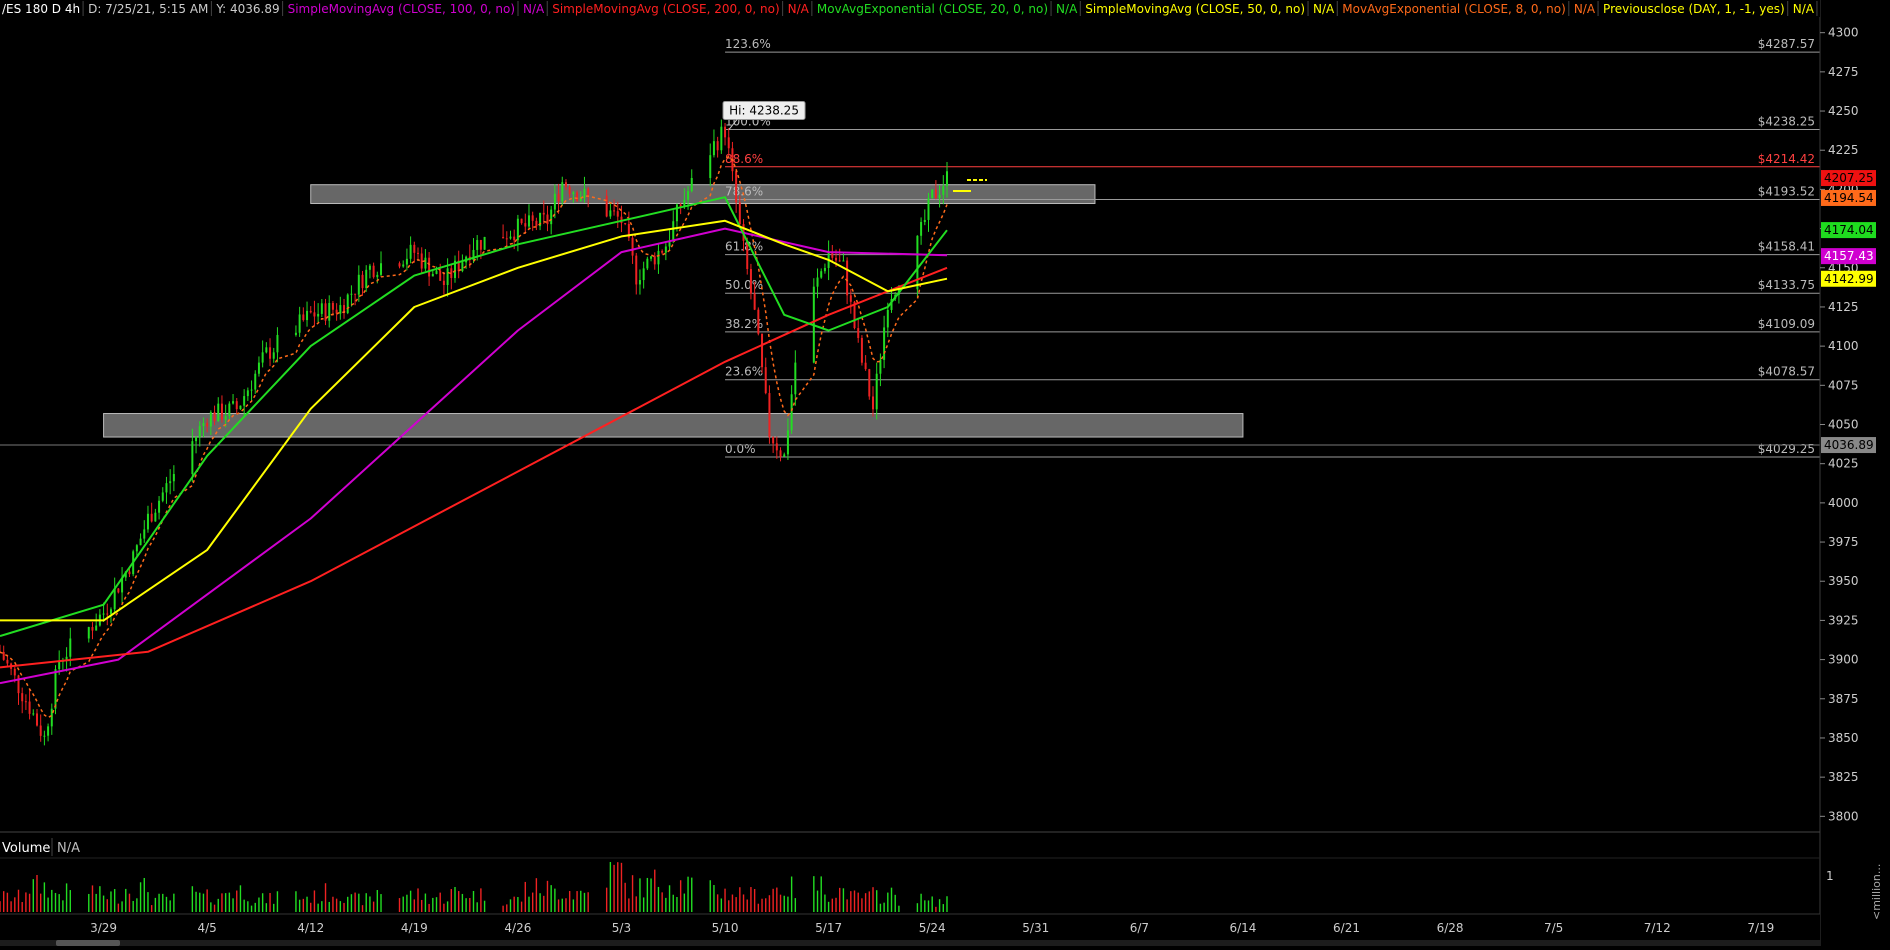 This screenshot has width=1890, height=950. I want to click on x-tick-label: 6/21, so click(1346, 928).